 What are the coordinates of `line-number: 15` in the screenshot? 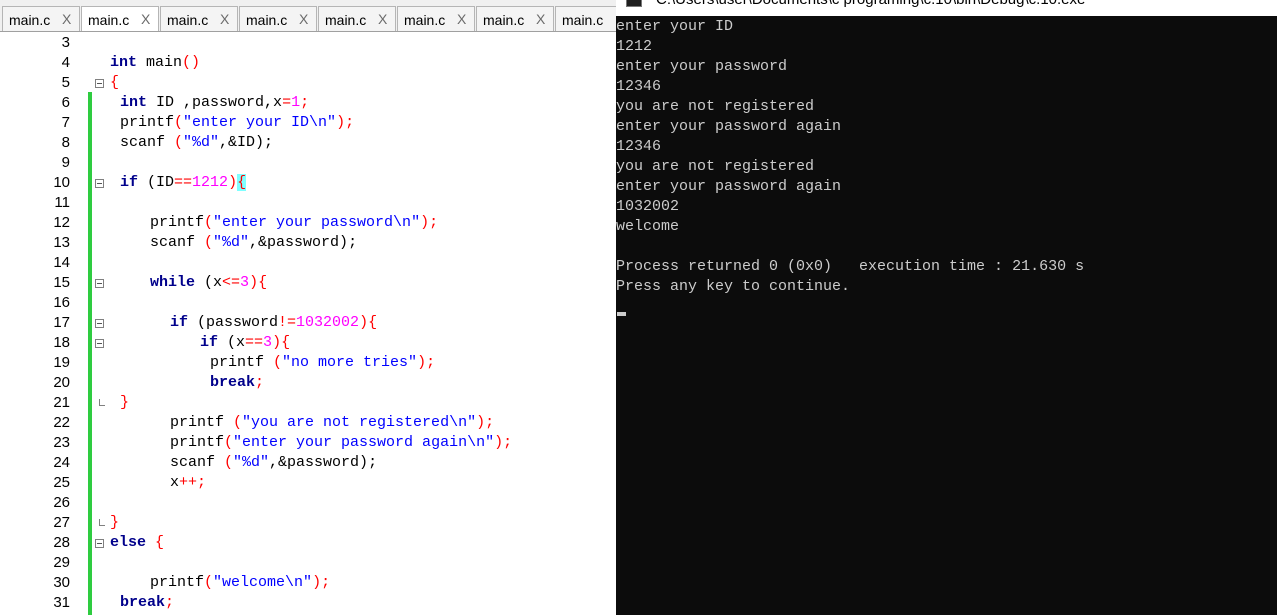 It's located at (61, 282).